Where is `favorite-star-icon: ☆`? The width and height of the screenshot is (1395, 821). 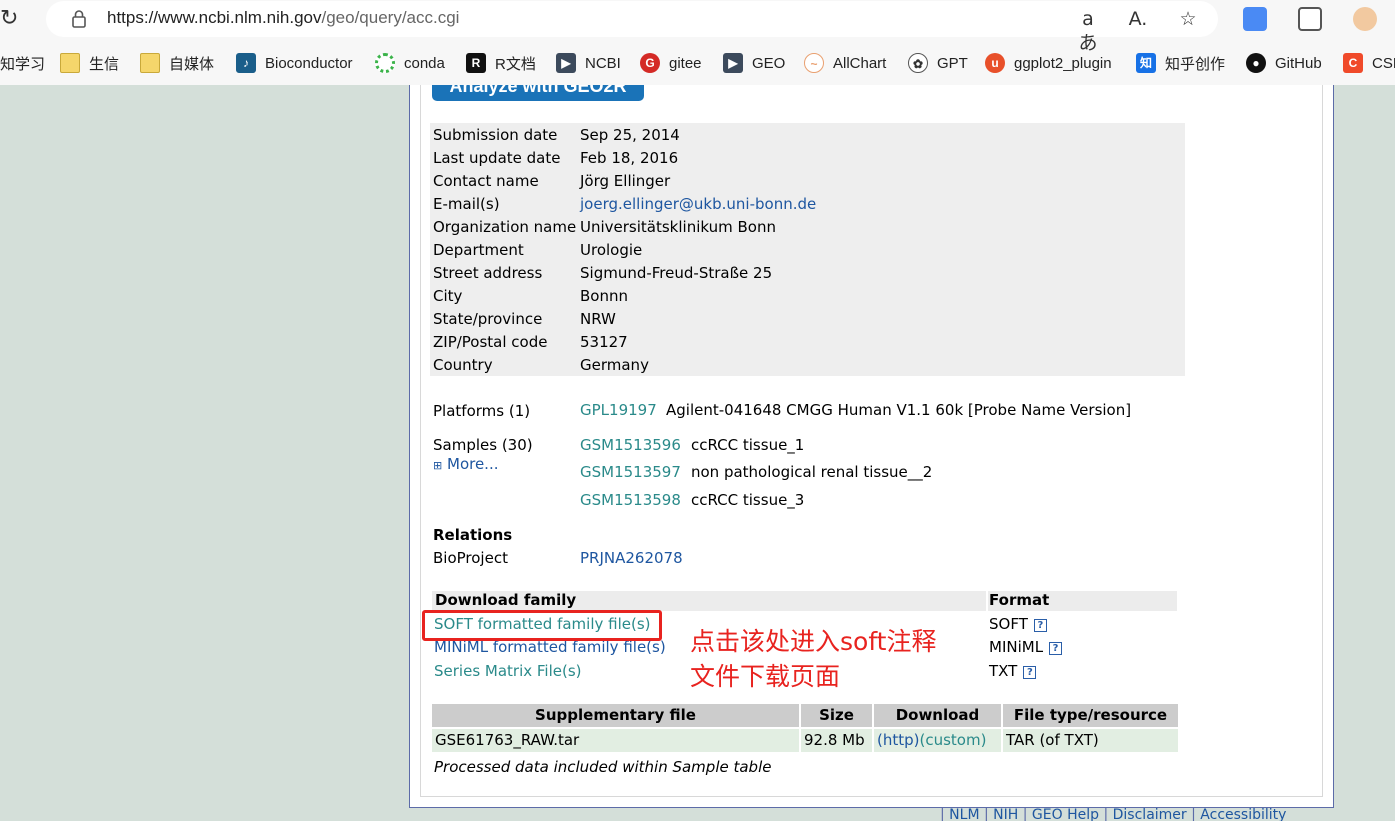 favorite-star-icon: ☆ is located at coordinates (1188, 19).